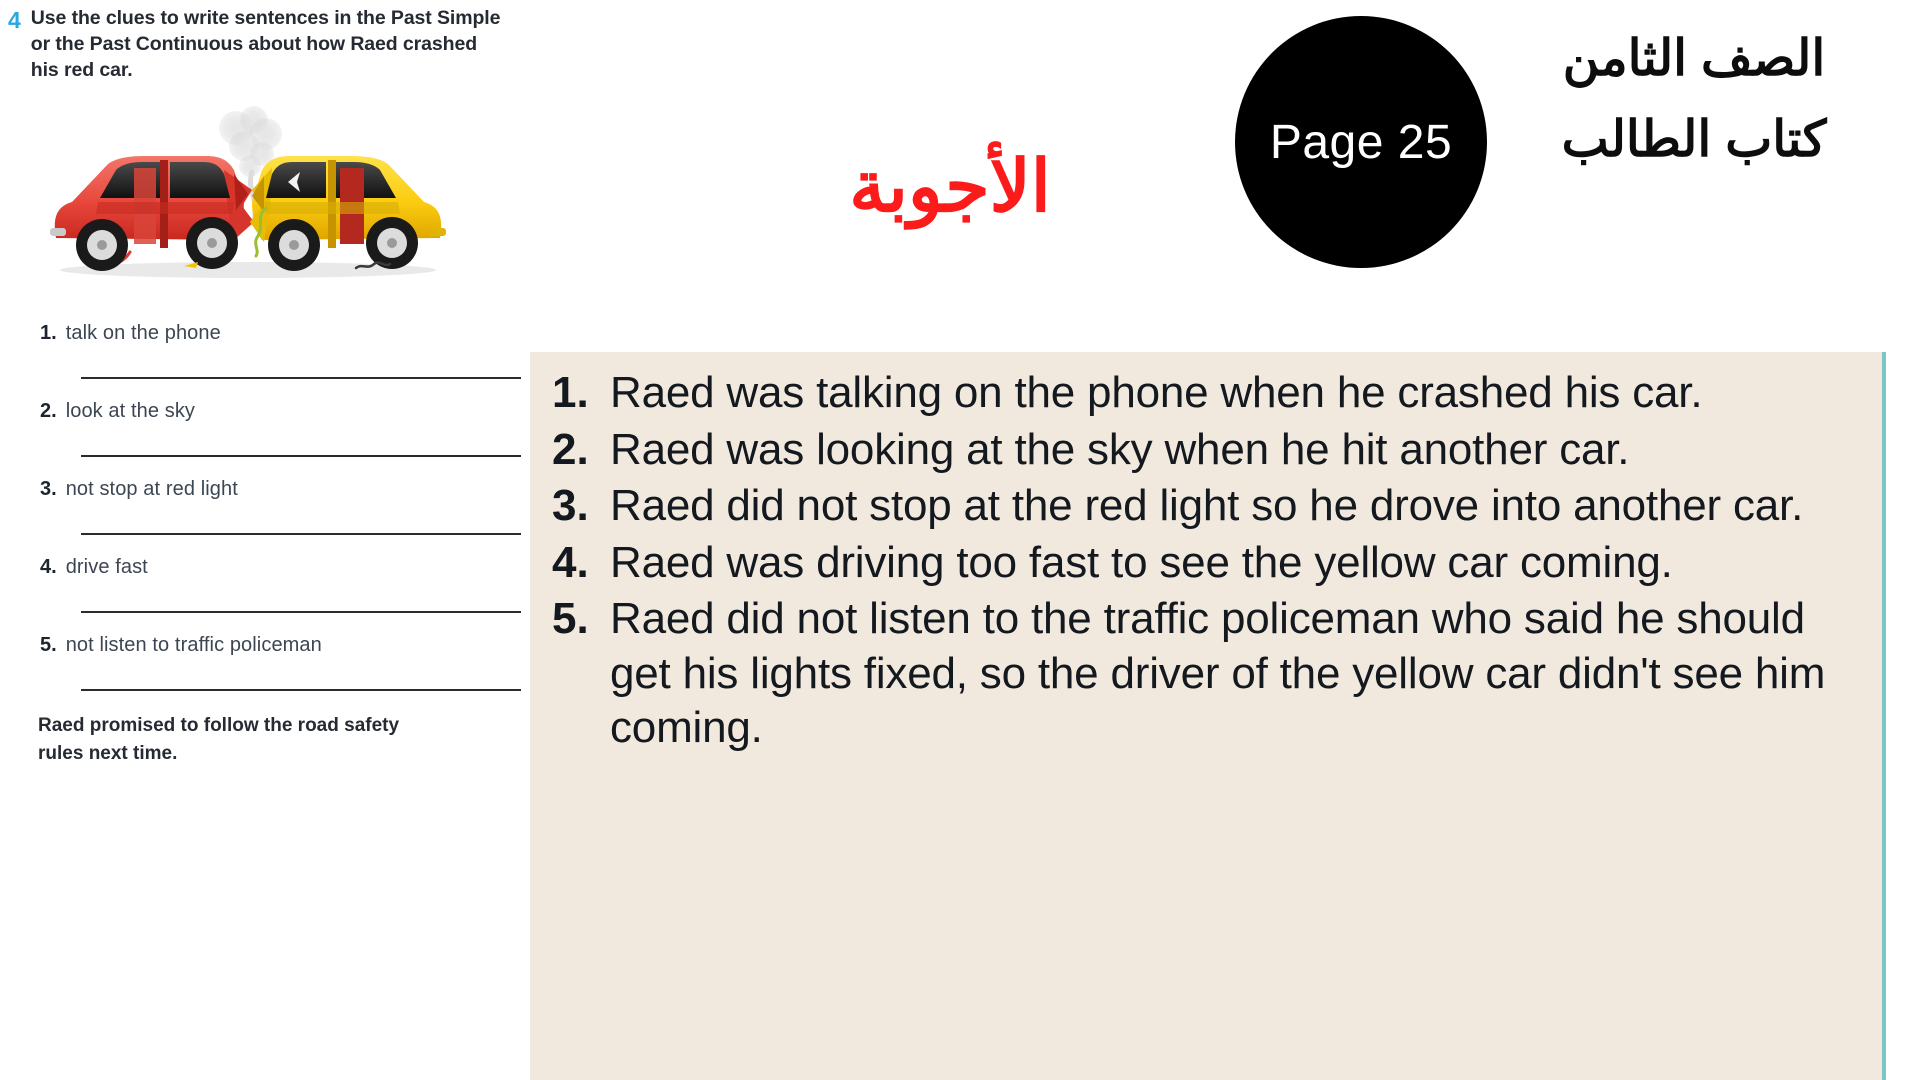 Image resolution: width=1920 pixels, height=1080 pixels. What do you see at coordinates (48, 489) in the screenshot?
I see `clue-number: 3.` at bounding box center [48, 489].